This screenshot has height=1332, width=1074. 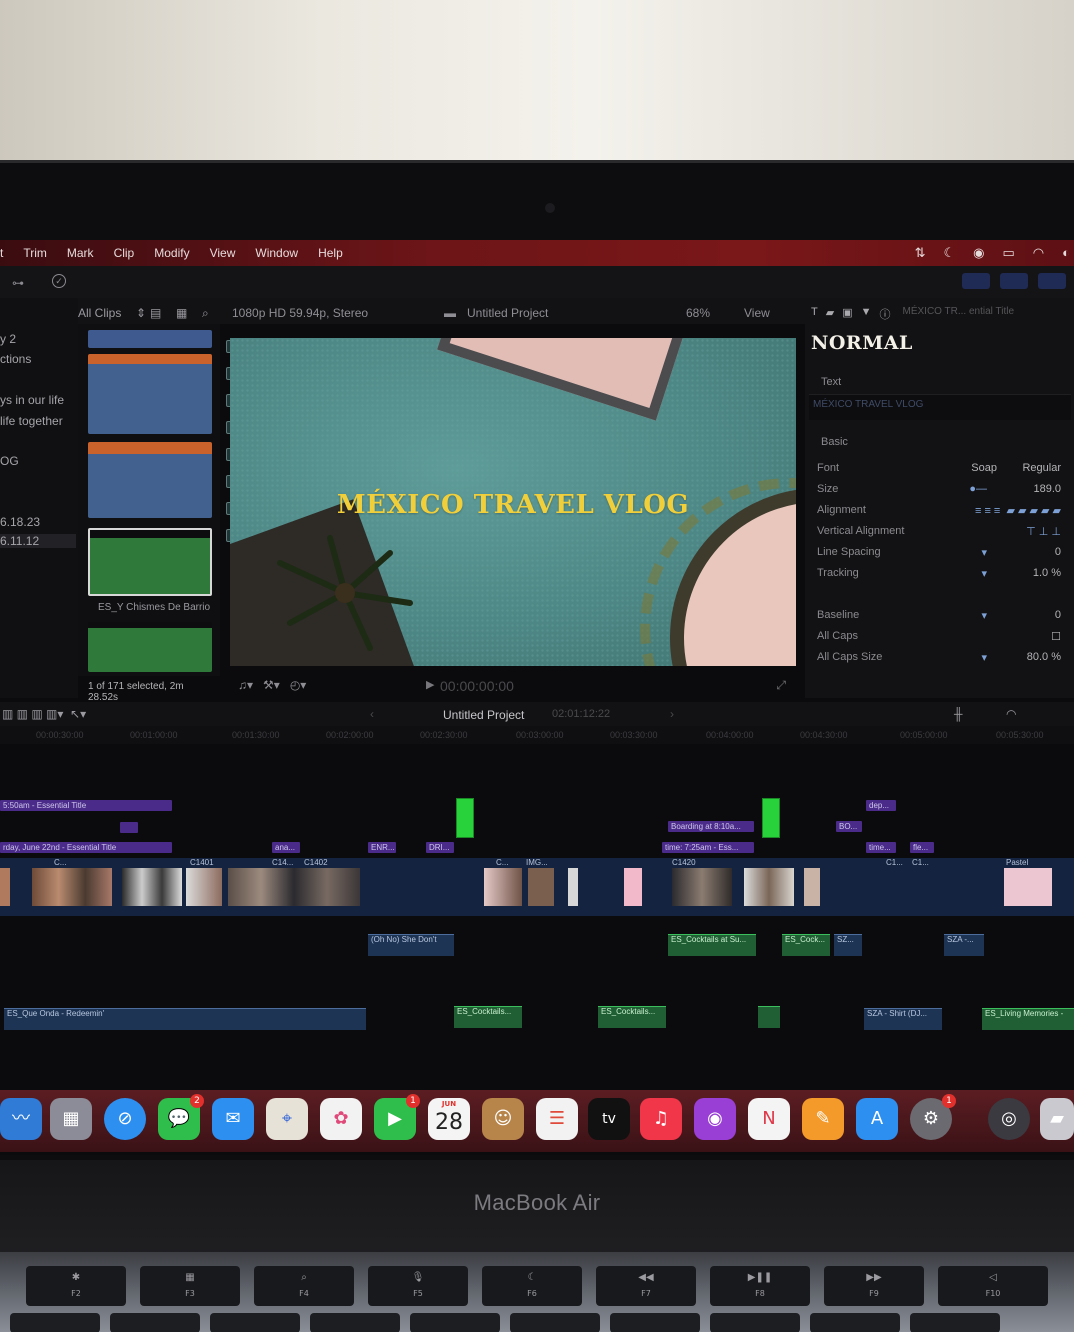 I want to click on menu-item-help: Help, so click(x=330, y=253).